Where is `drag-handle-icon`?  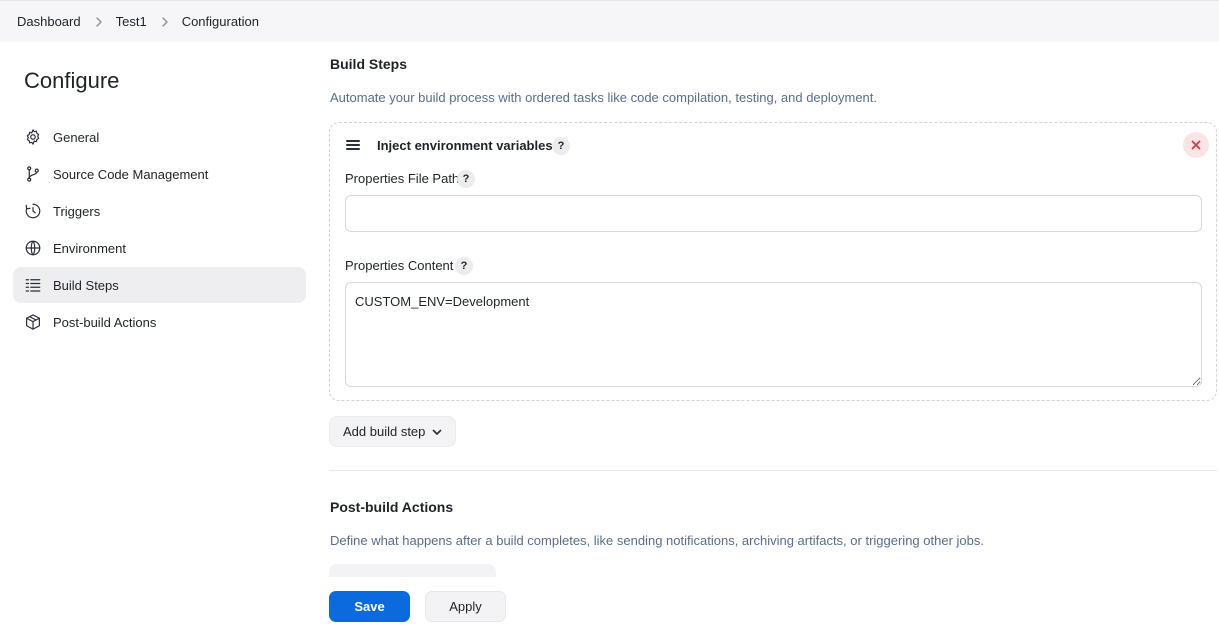
drag-handle-icon is located at coordinates (353, 145).